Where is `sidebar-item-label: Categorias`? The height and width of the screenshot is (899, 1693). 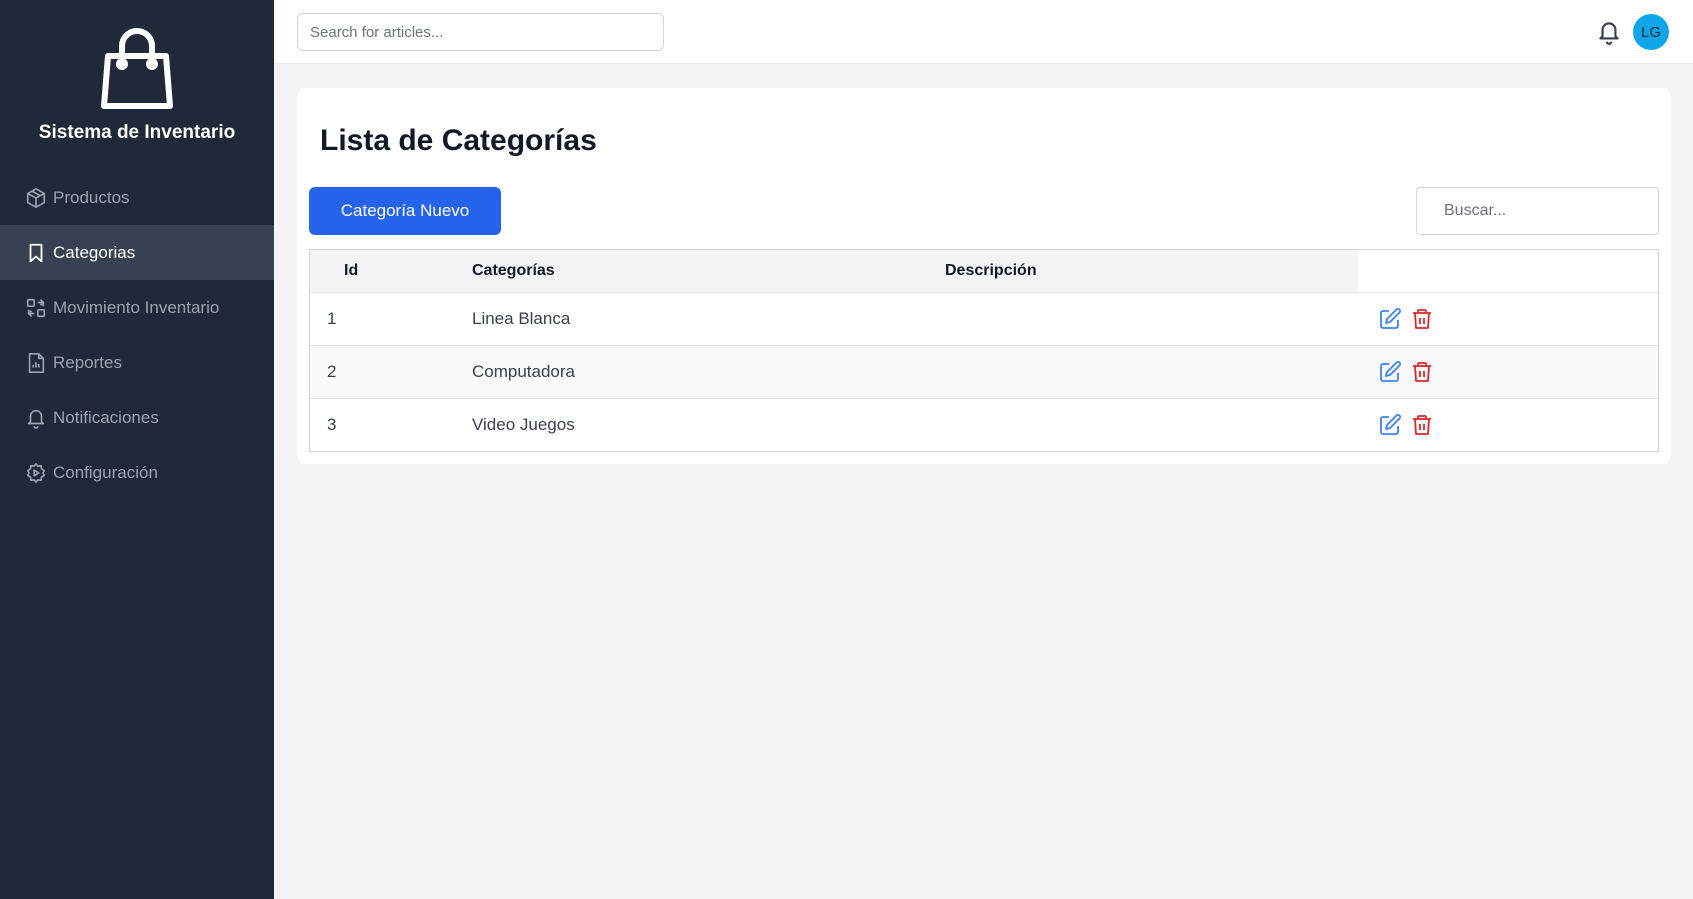 sidebar-item-label: Categorias is located at coordinates (94, 252).